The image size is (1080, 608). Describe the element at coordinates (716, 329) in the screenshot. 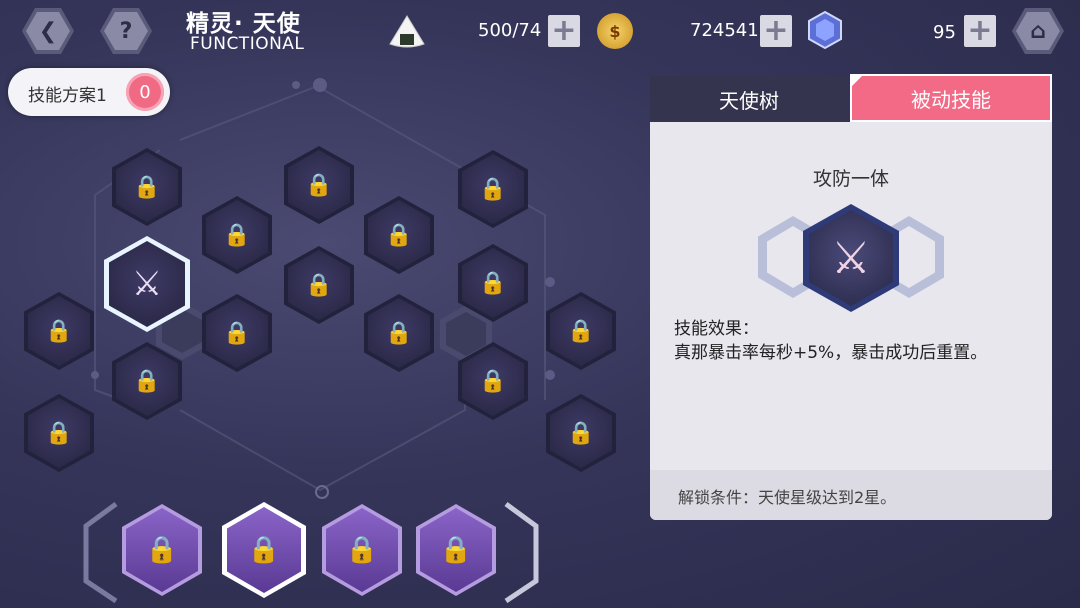

I see `effect-title: 技能效果：` at that location.